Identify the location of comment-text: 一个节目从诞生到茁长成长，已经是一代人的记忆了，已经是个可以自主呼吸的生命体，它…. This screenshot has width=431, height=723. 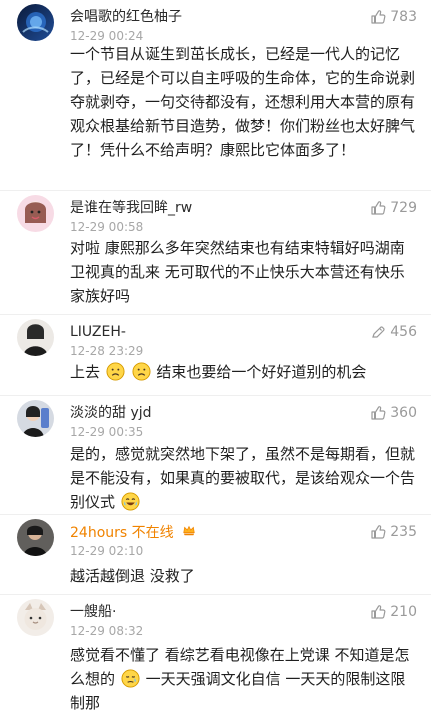
(243, 102).